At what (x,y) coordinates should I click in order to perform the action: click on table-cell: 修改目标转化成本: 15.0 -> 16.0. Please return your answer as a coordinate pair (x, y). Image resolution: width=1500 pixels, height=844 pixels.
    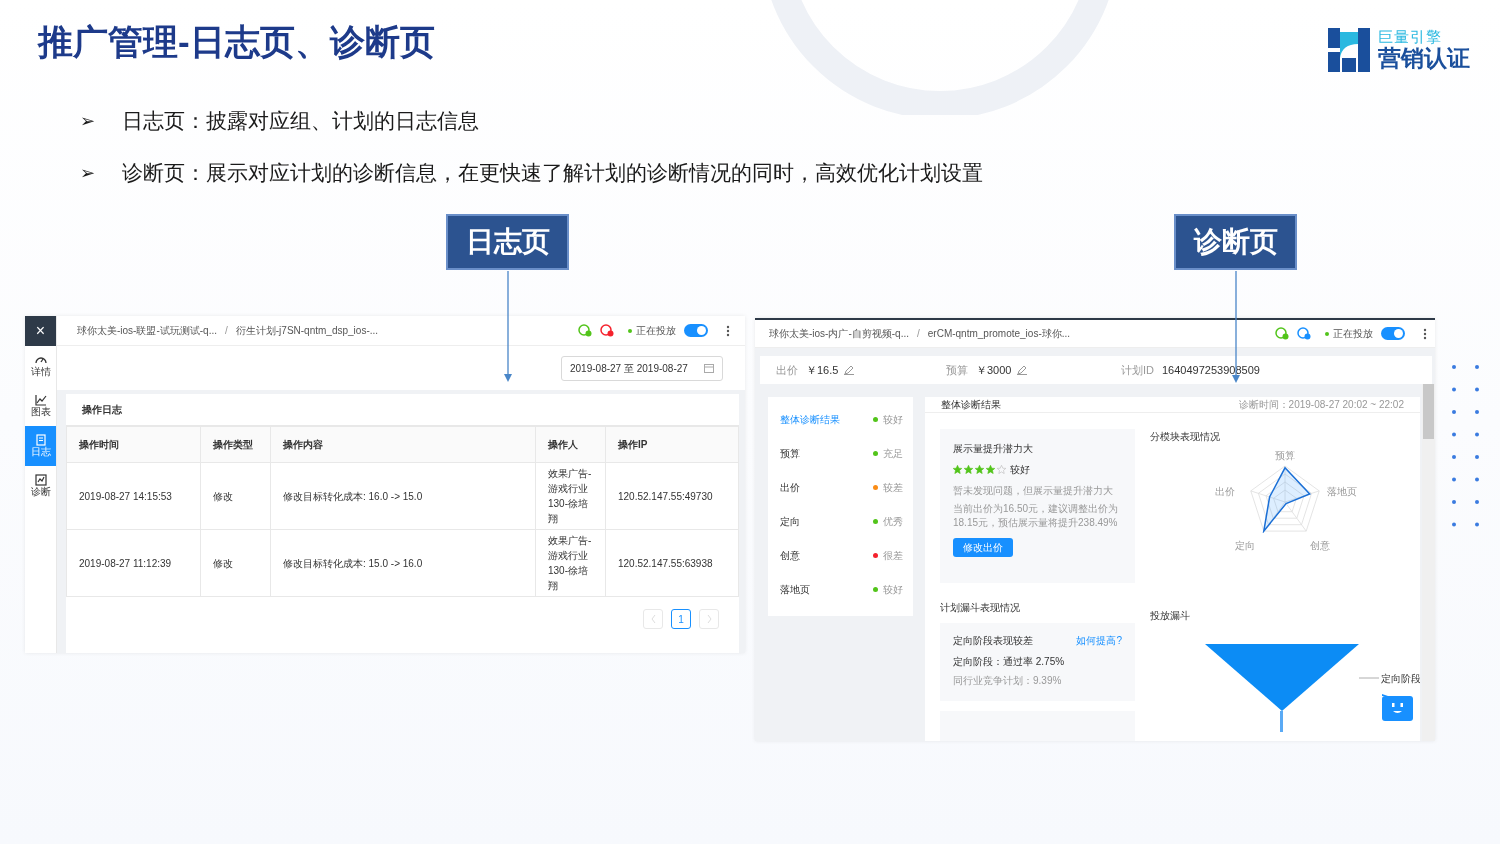
    Looking at the image, I should click on (403, 563).